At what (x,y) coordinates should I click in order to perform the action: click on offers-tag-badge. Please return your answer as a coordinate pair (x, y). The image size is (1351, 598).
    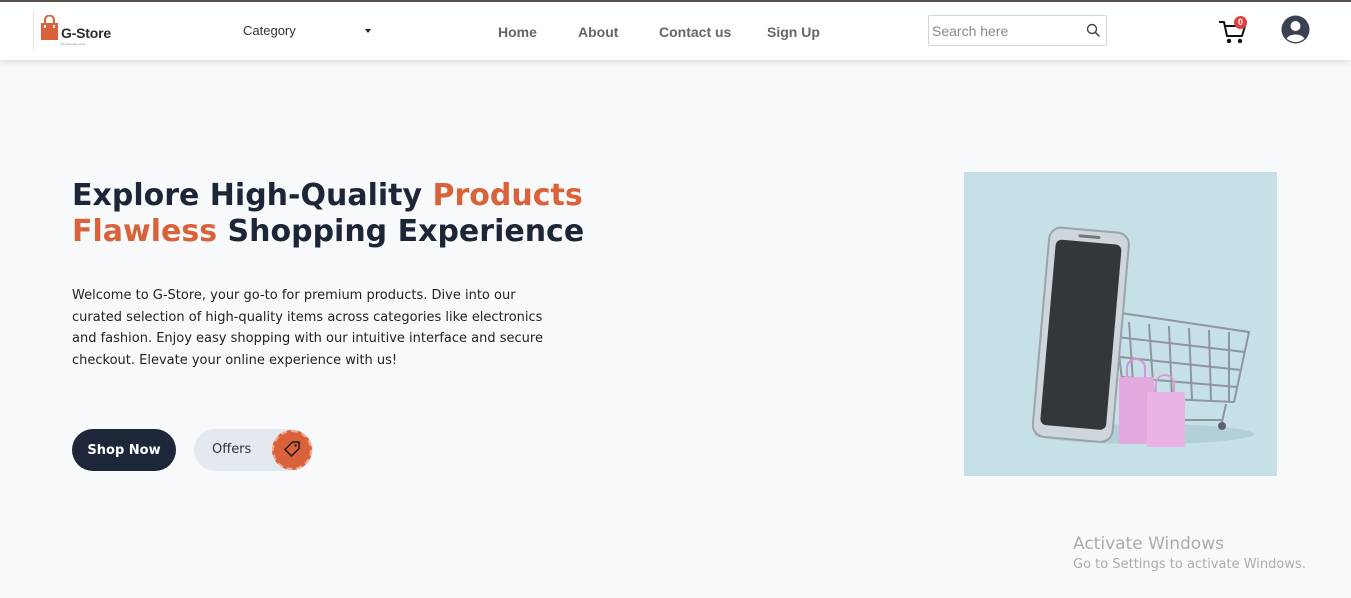
    Looking at the image, I should click on (292, 450).